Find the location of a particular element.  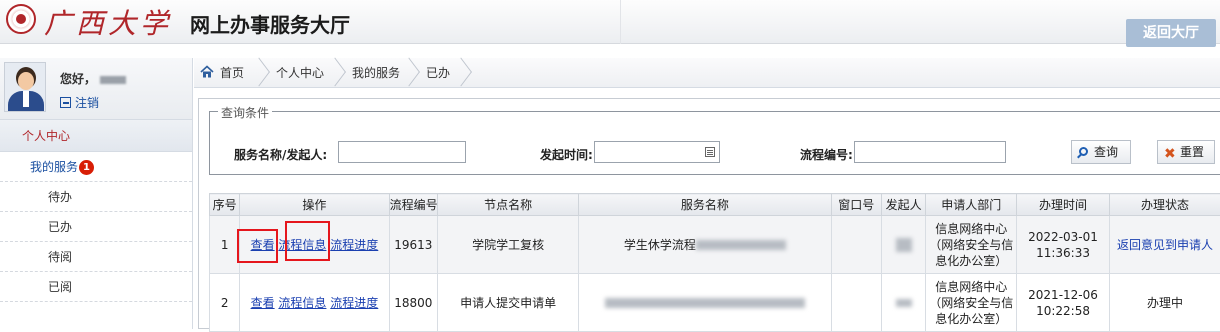

breadcrumb-my-services: 我的服务 is located at coordinates (376, 73).